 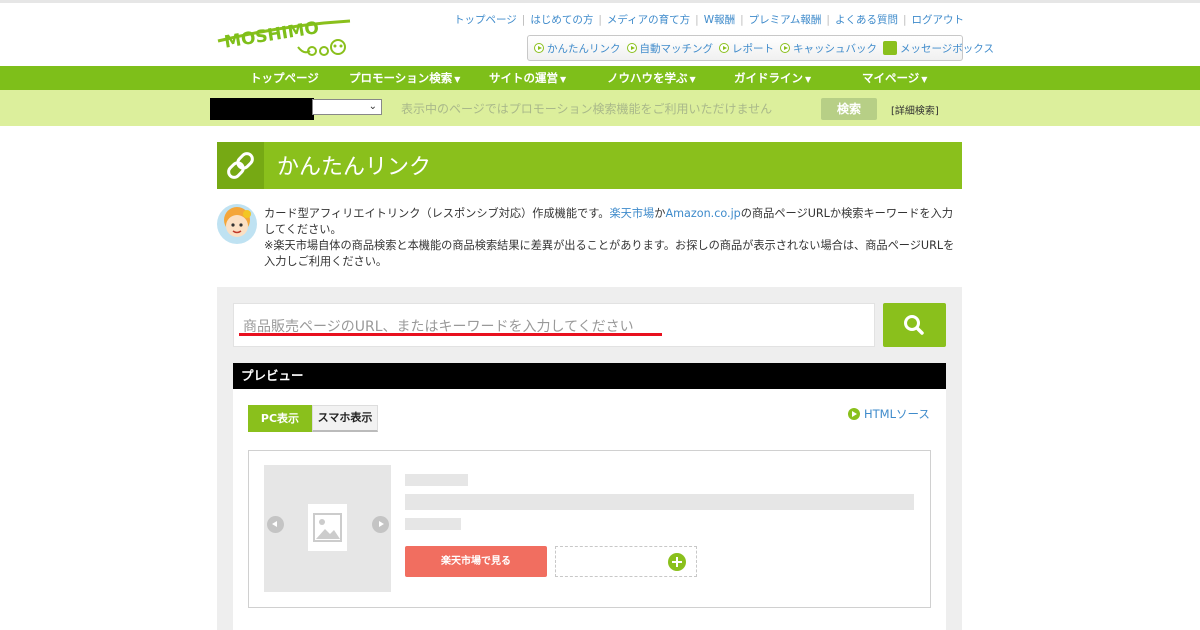 I want to click on redacted-area, so click(x=262, y=109).